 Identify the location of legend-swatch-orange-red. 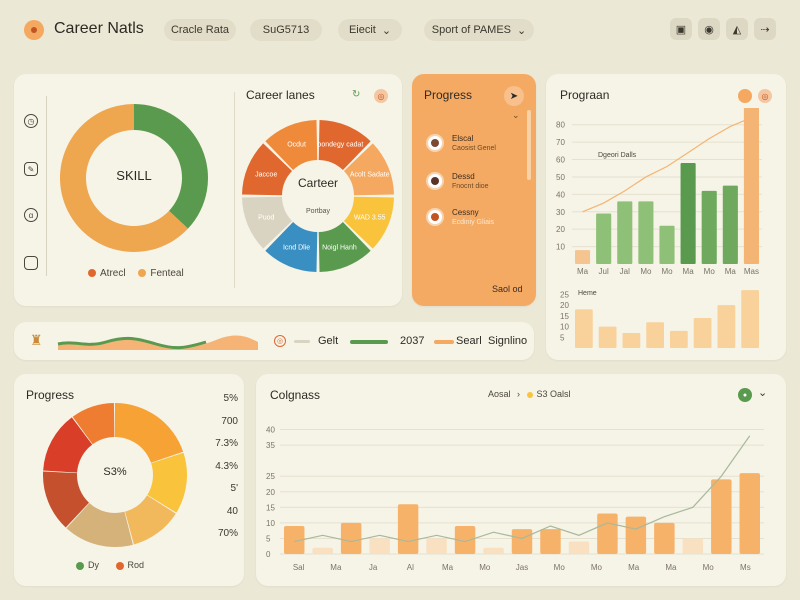
(92, 273).